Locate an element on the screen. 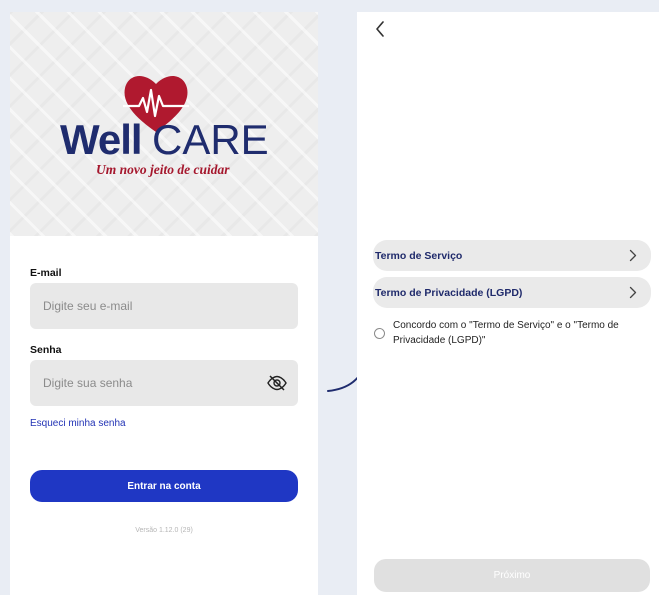  agree-radio-button is located at coordinates (379, 333).